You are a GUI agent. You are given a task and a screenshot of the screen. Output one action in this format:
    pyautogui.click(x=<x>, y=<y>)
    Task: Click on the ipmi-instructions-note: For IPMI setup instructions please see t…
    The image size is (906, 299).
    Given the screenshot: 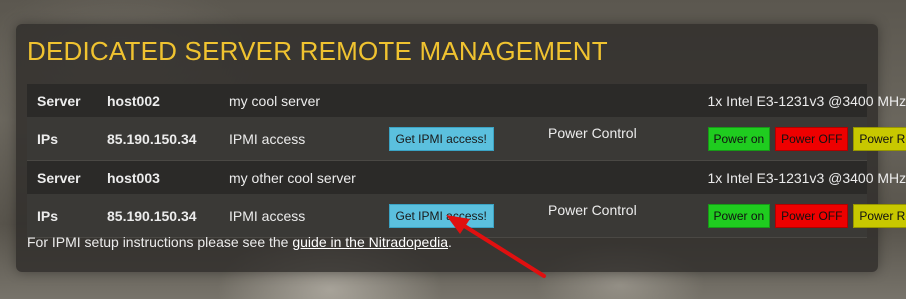 What is the action you would take?
    pyautogui.click(x=239, y=242)
    